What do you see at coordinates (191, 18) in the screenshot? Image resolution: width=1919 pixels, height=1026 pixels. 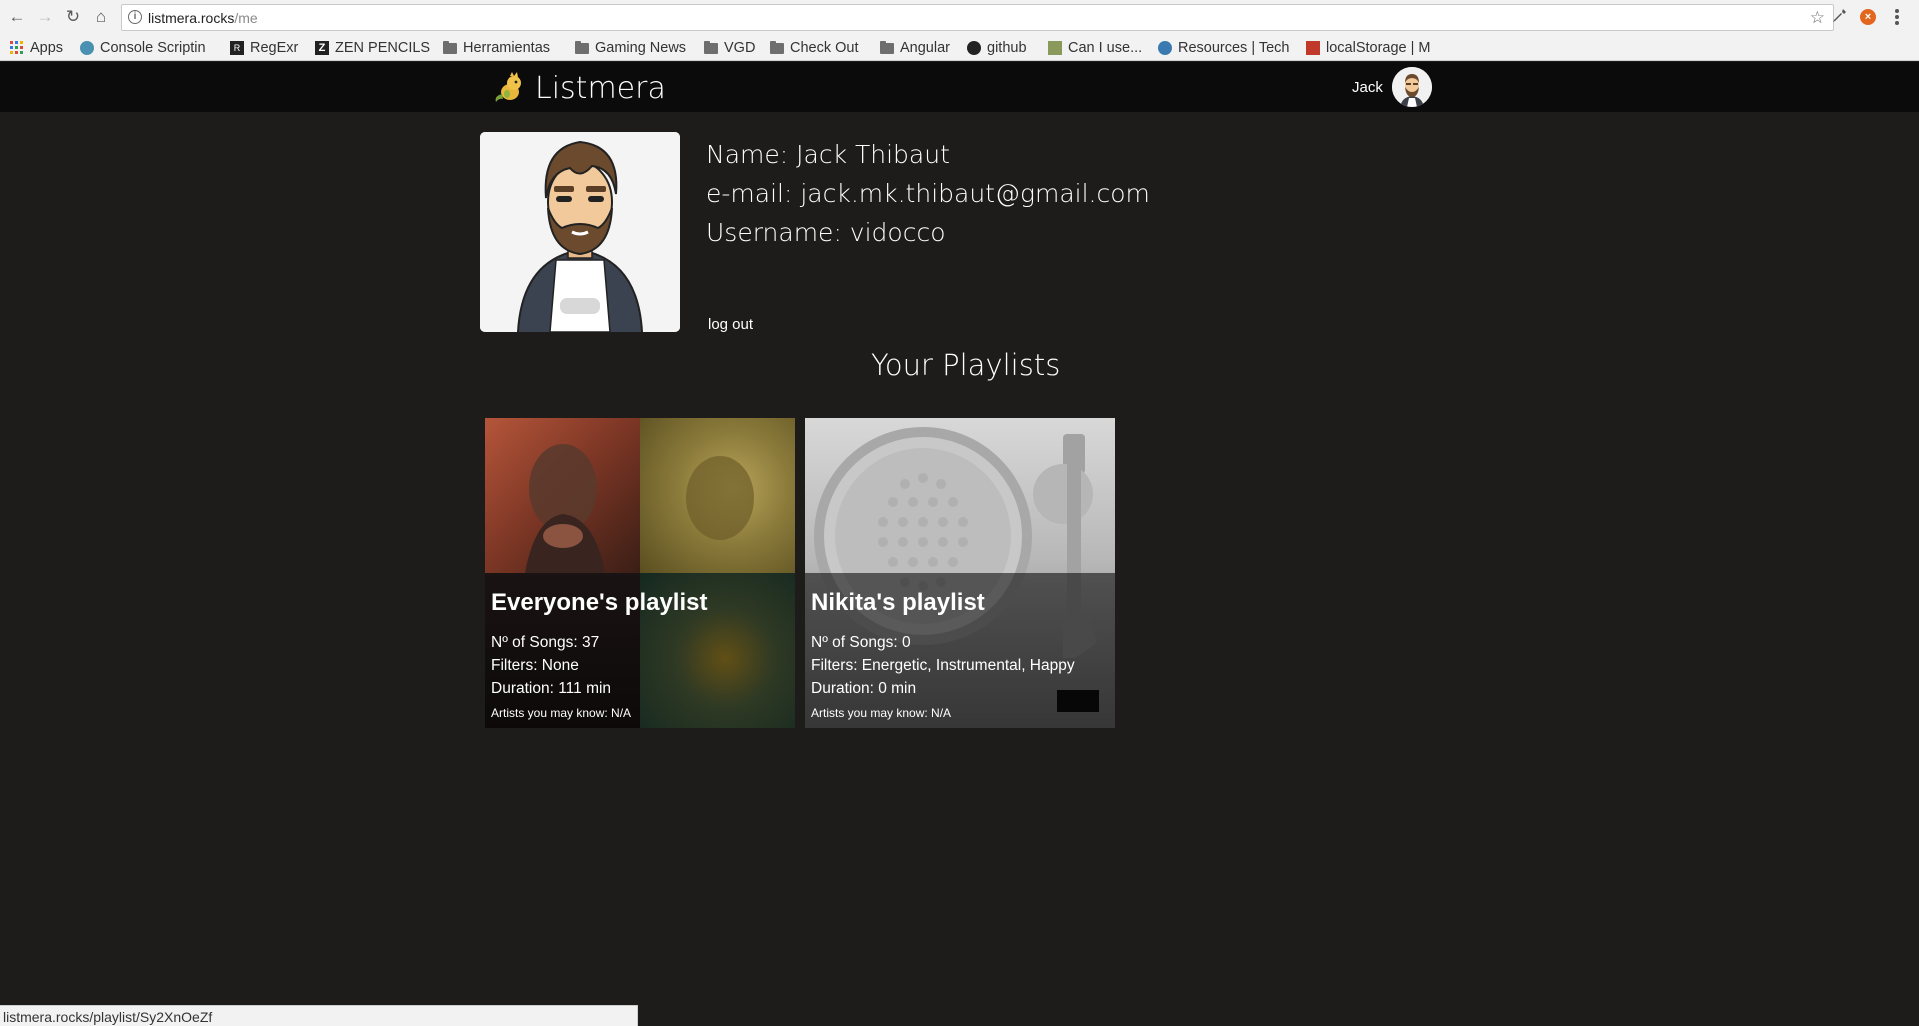 I see `url-host: listmera.rocks` at bounding box center [191, 18].